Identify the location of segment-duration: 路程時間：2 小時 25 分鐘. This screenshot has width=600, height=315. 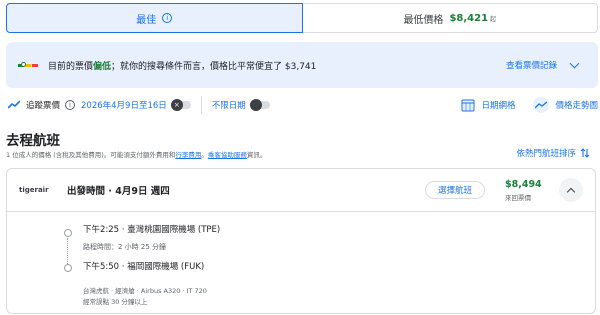
(125, 247).